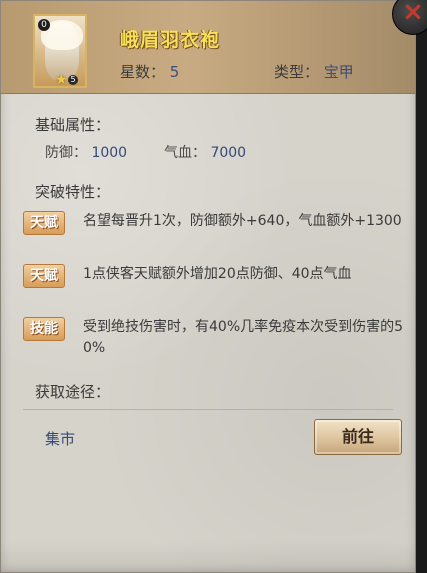 The height and width of the screenshot is (573, 427). I want to click on hp-label: 气血：, so click(185, 153).